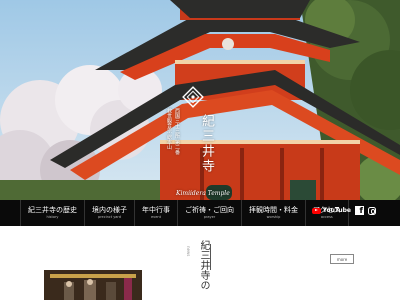 The image size is (400, 300). Describe the element at coordinates (169, 129) in the screenshot. I see `site-tagline: 救世観音宗 総本山` at that location.